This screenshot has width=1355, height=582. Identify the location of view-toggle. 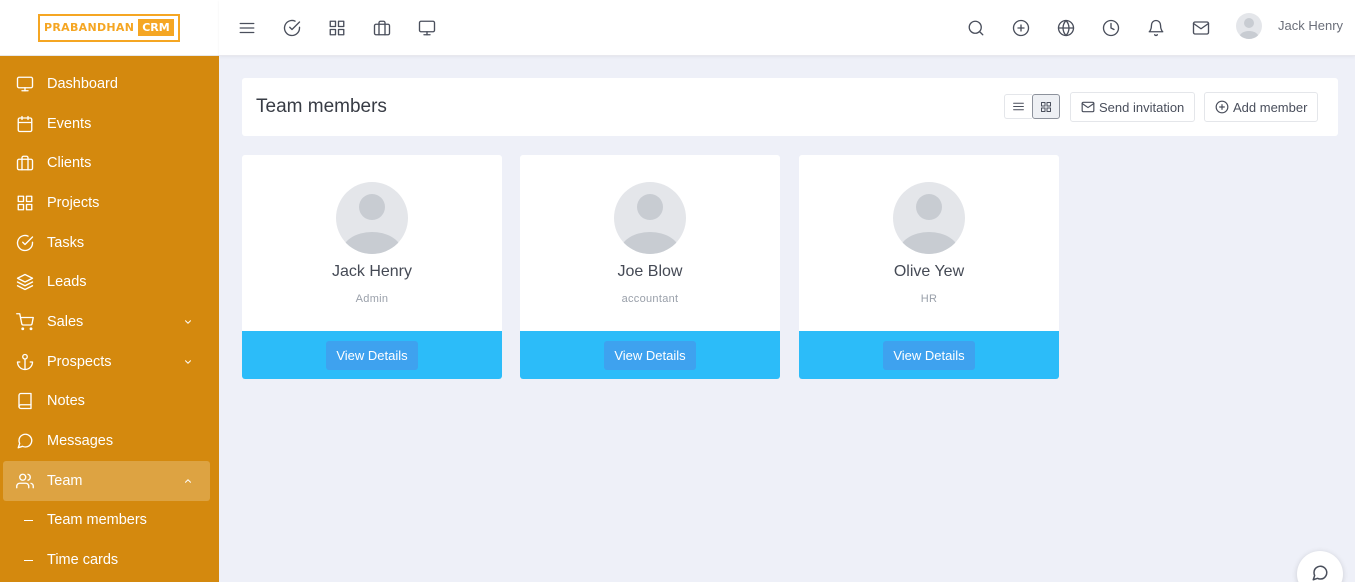
(1032, 106).